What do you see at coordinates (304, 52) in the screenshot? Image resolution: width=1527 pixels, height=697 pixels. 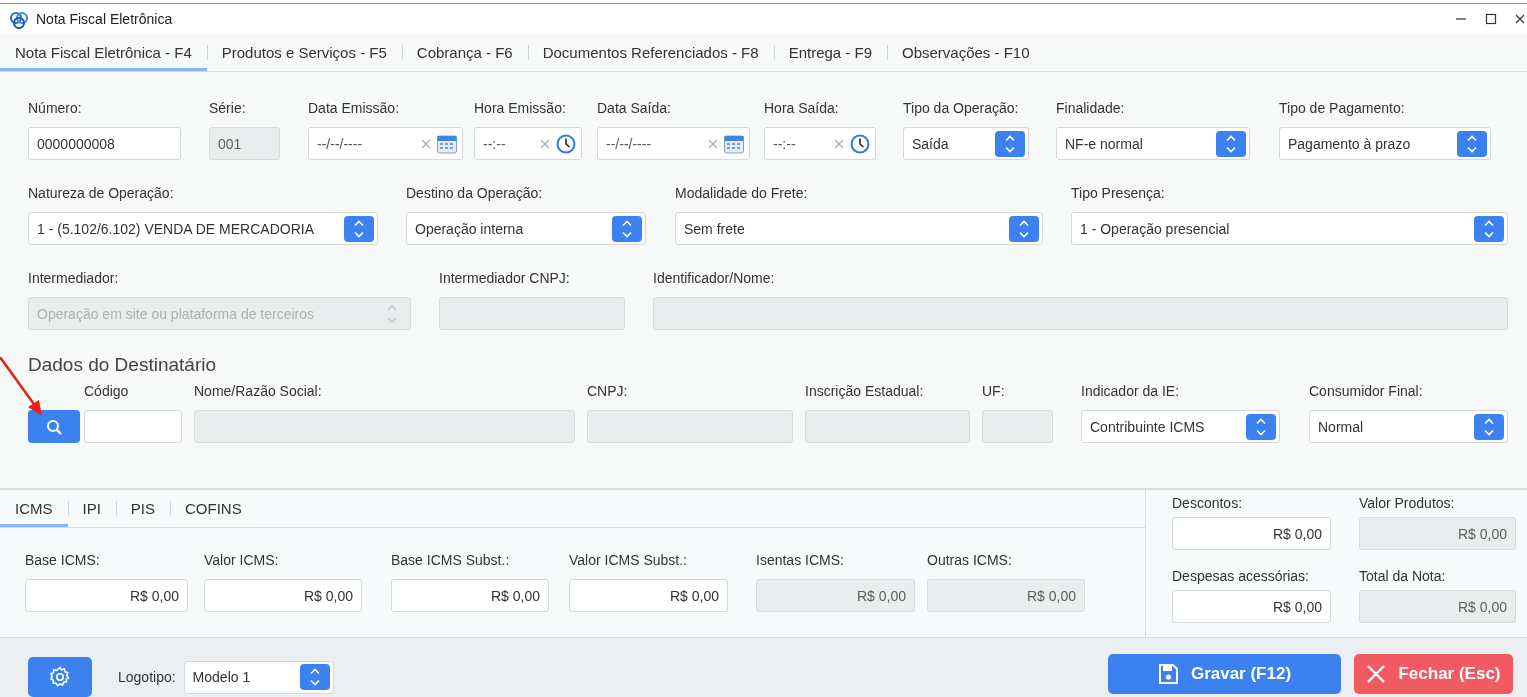 I see `tab: Produtos e Serviços - F5` at bounding box center [304, 52].